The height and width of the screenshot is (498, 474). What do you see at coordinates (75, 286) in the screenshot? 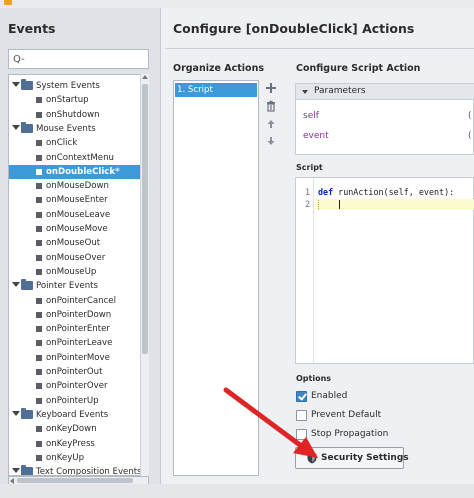
I see `tree-folder: Pointer Events` at bounding box center [75, 286].